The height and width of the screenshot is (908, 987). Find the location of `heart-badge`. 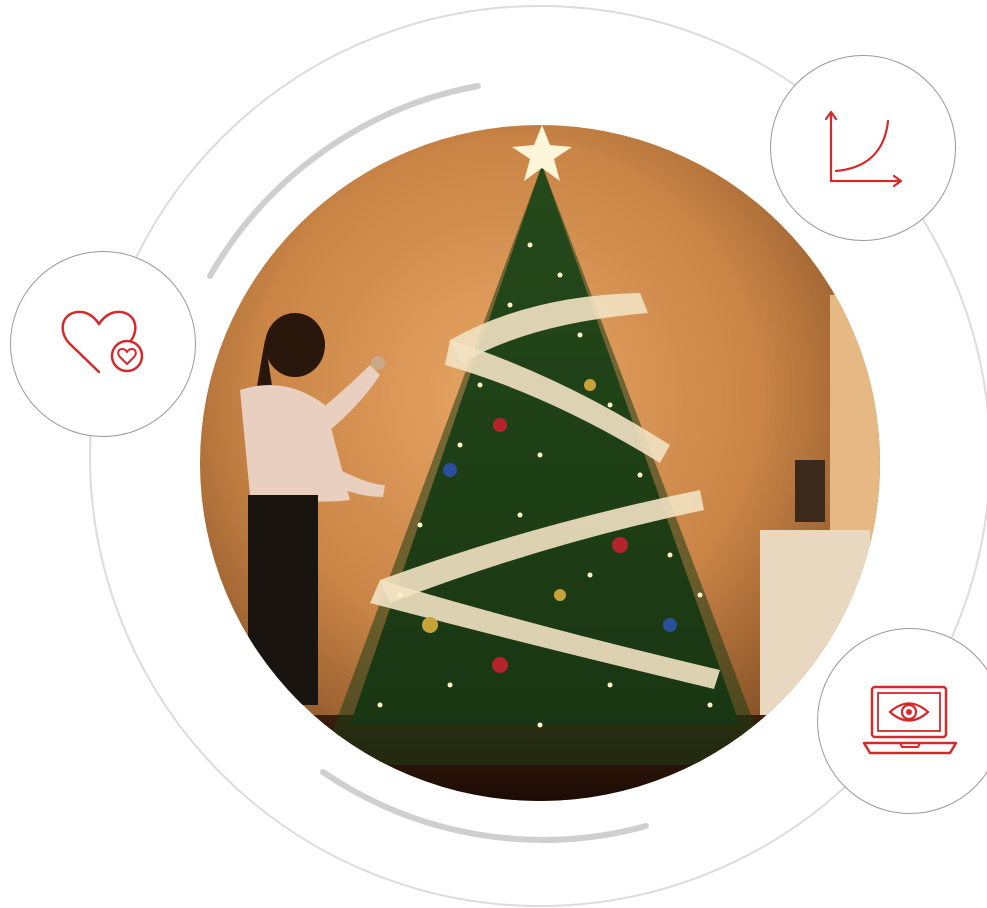

heart-badge is located at coordinates (103, 344).